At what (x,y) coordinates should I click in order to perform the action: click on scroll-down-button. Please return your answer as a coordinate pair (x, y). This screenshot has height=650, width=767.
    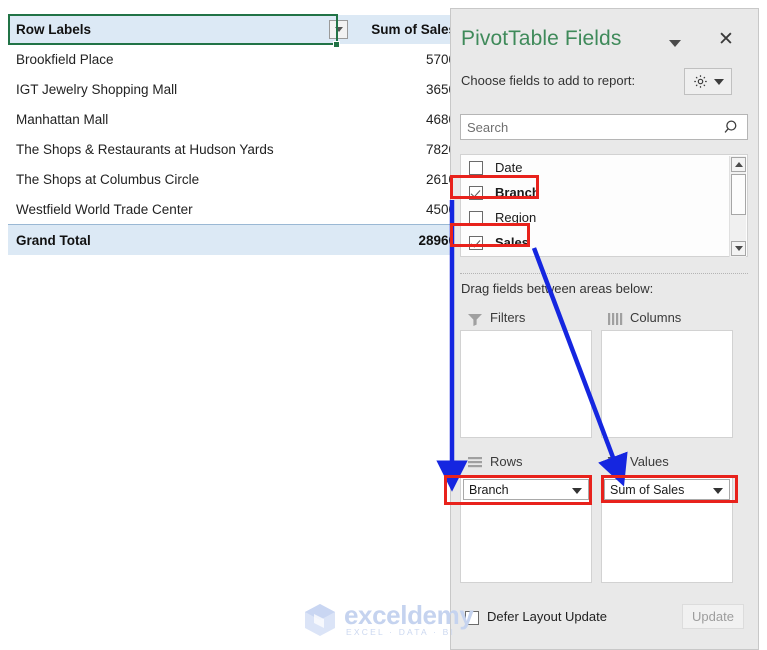
    Looking at the image, I should click on (738, 248).